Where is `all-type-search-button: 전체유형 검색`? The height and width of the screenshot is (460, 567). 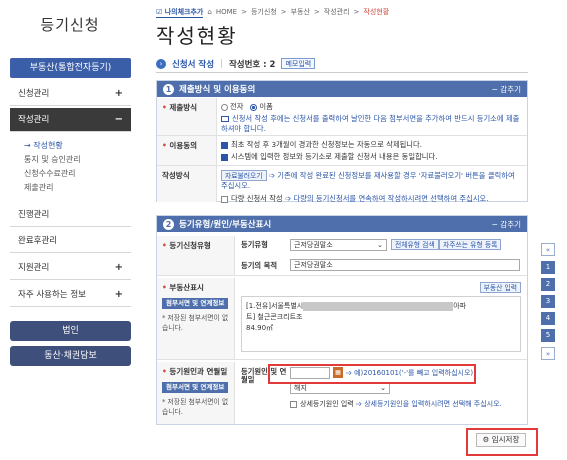 all-type-search-button: 전체유형 검색 is located at coordinates (415, 244).